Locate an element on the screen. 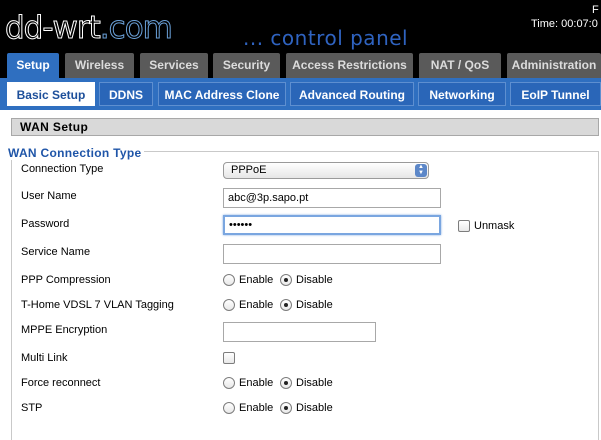 The width and height of the screenshot is (601, 440). force-reconnect-disable-radio is located at coordinates (286, 383).